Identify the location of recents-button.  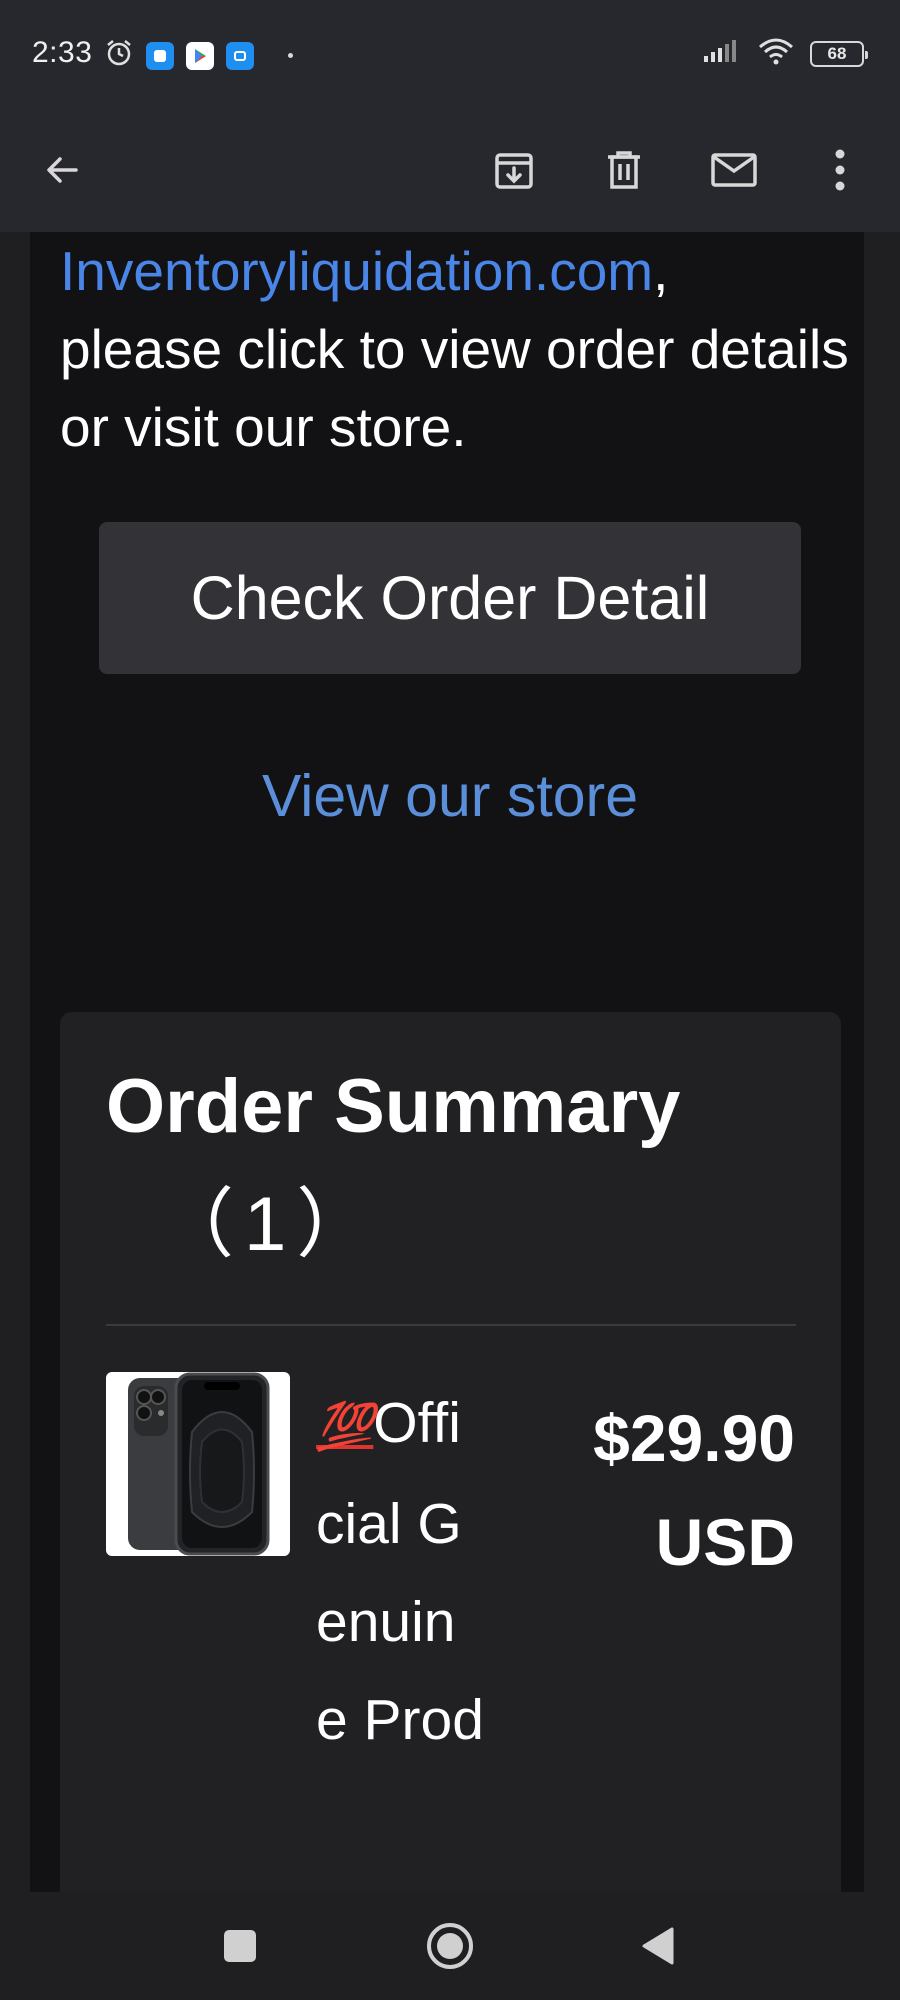
(240, 1946).